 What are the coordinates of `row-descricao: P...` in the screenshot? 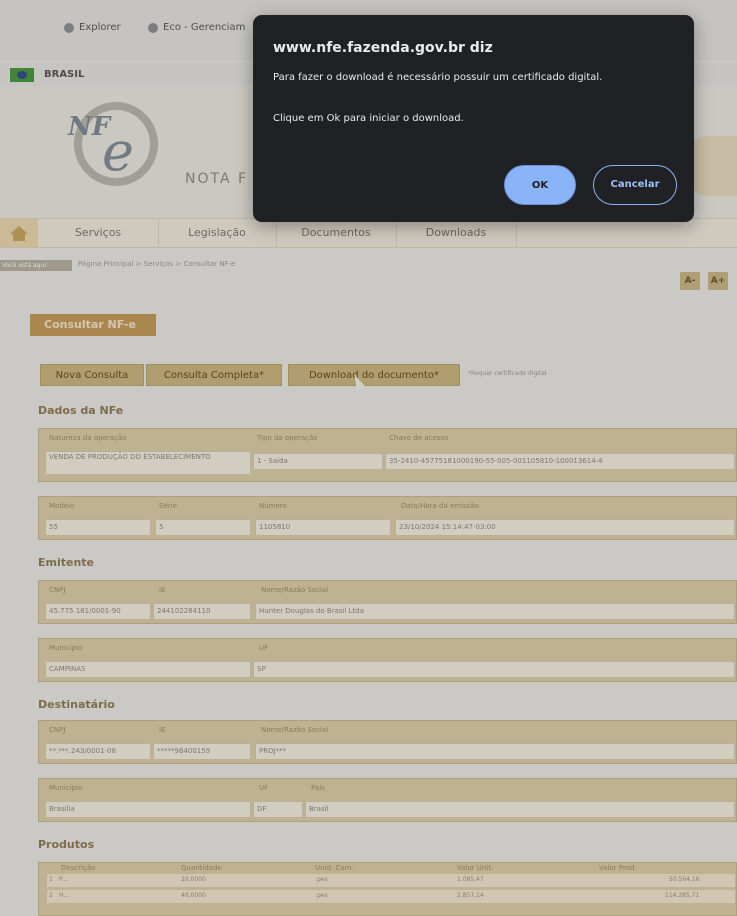 It's located at (63, 879).